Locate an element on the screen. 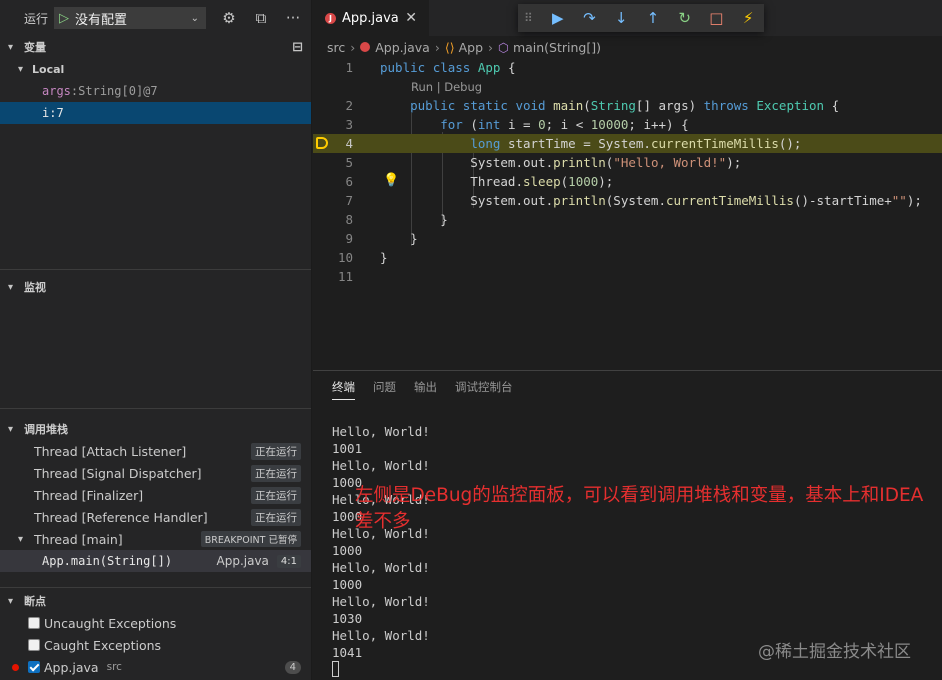  stack-frame-position: 4:1 is located at coordinates (288, 561).